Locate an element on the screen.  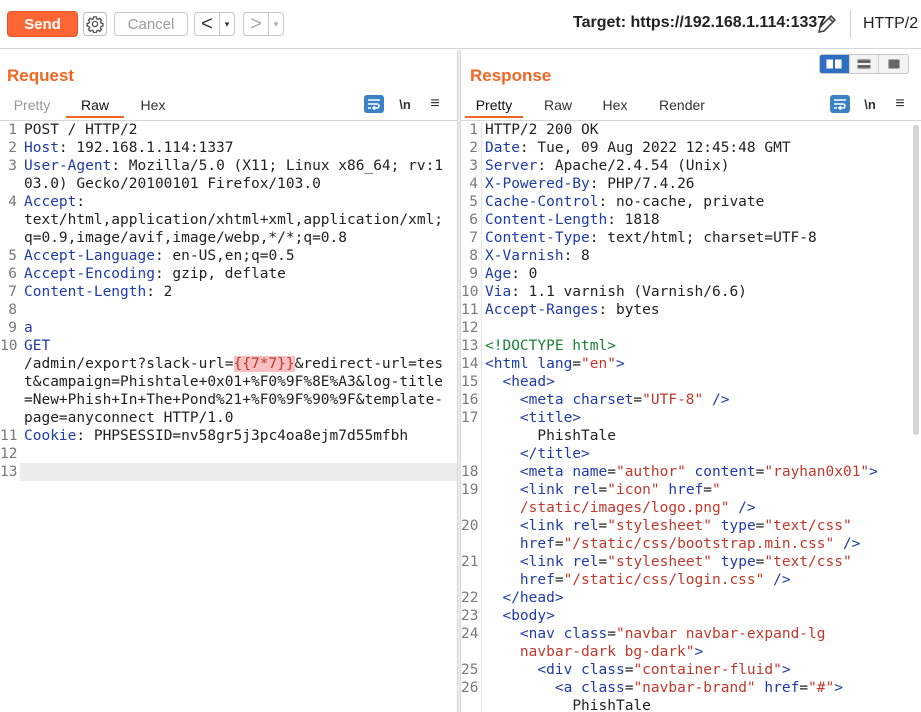
code-line: 25 <div class="container-fluid"> is located at coordinates (691, 670).